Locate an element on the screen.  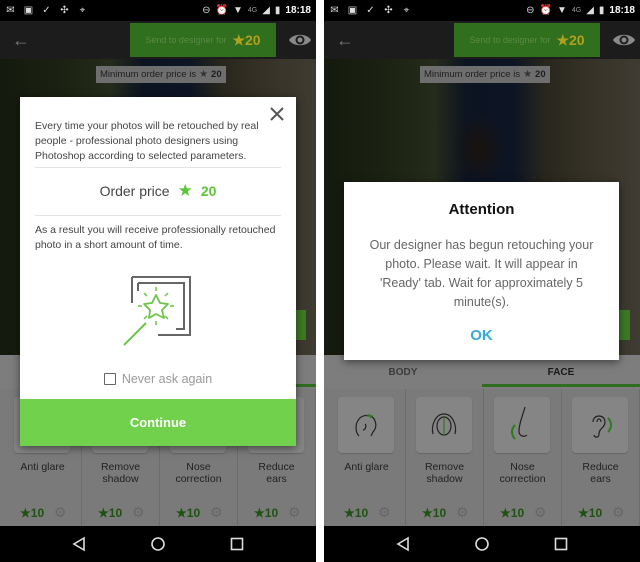
option-card-nose-correction: Nose correction ★10 ⚙ is located at coordinates (523, 457).